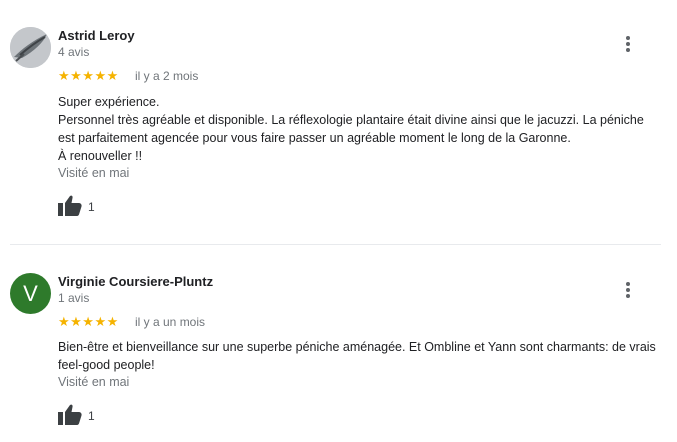  What do you see at coordinates (170, 322) in the screenshot?
I see `review-date: il y a un mois` at bounding box center [170, 322].